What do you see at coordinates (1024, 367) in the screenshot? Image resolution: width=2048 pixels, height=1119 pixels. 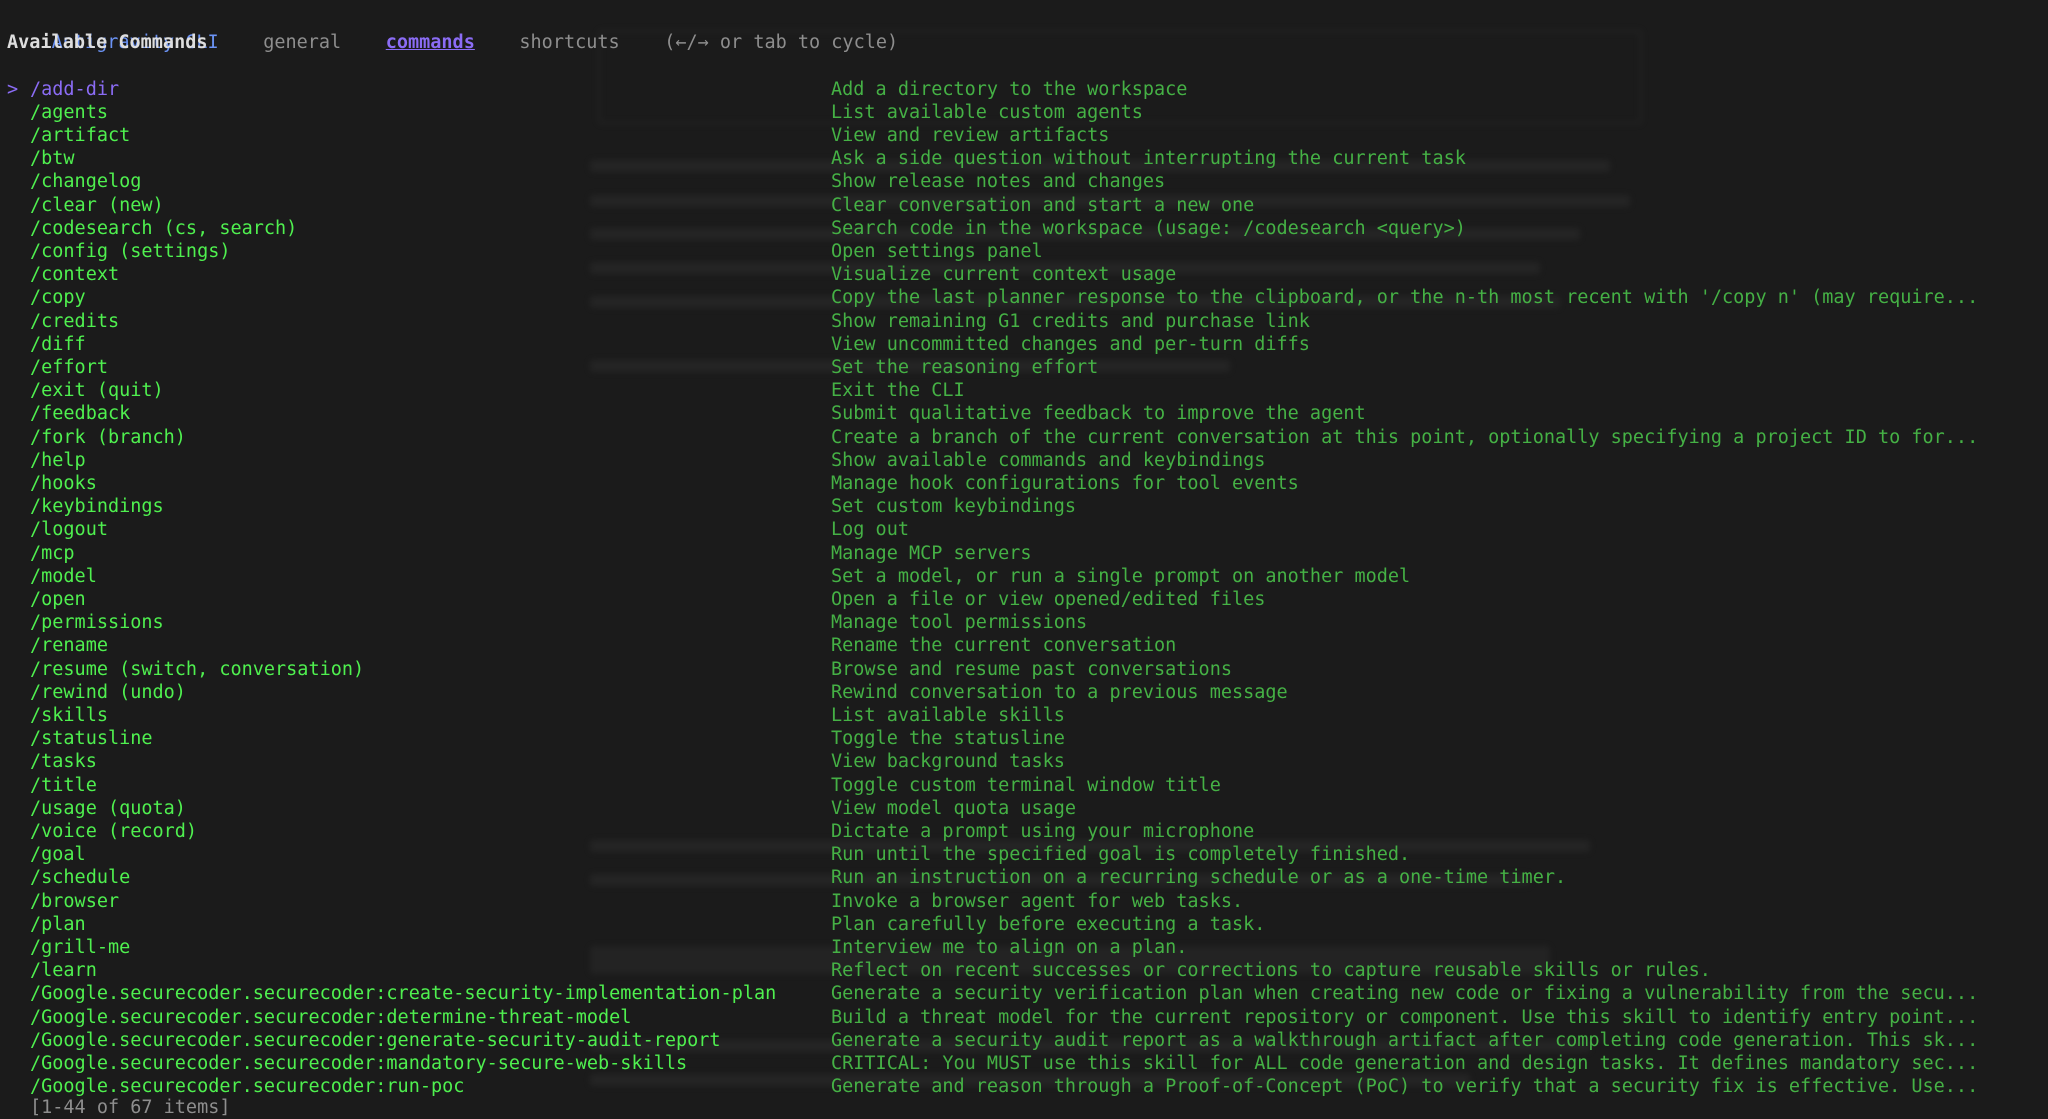 I see `command-row: /effort Set the reasoning effort` at bounding box center [1024, 367].